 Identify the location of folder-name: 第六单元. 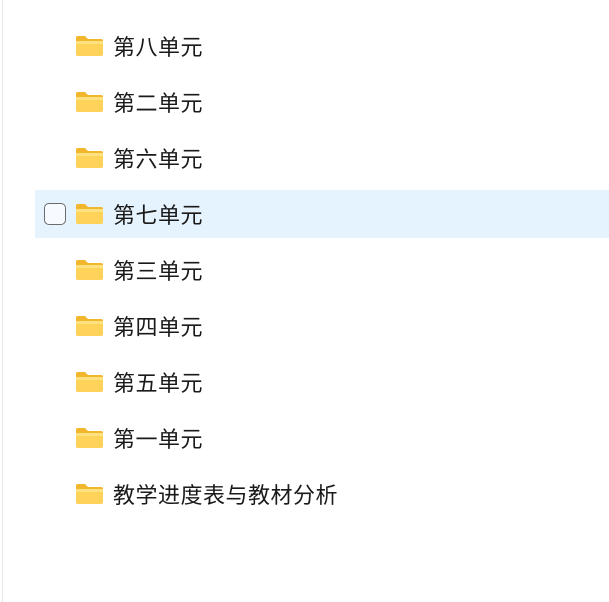
(158, 158).